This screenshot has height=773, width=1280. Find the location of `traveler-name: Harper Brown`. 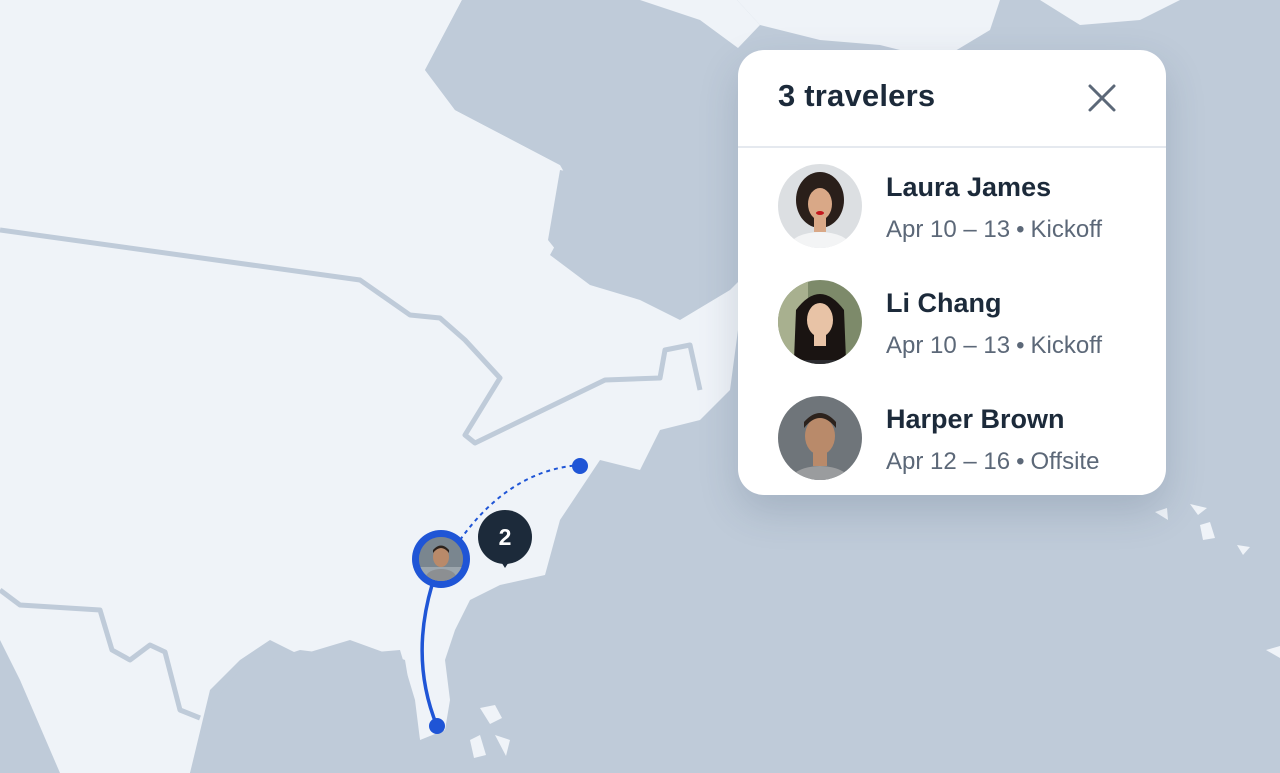

traveler-name: Harper Brown is located at coordinates (975, 419).